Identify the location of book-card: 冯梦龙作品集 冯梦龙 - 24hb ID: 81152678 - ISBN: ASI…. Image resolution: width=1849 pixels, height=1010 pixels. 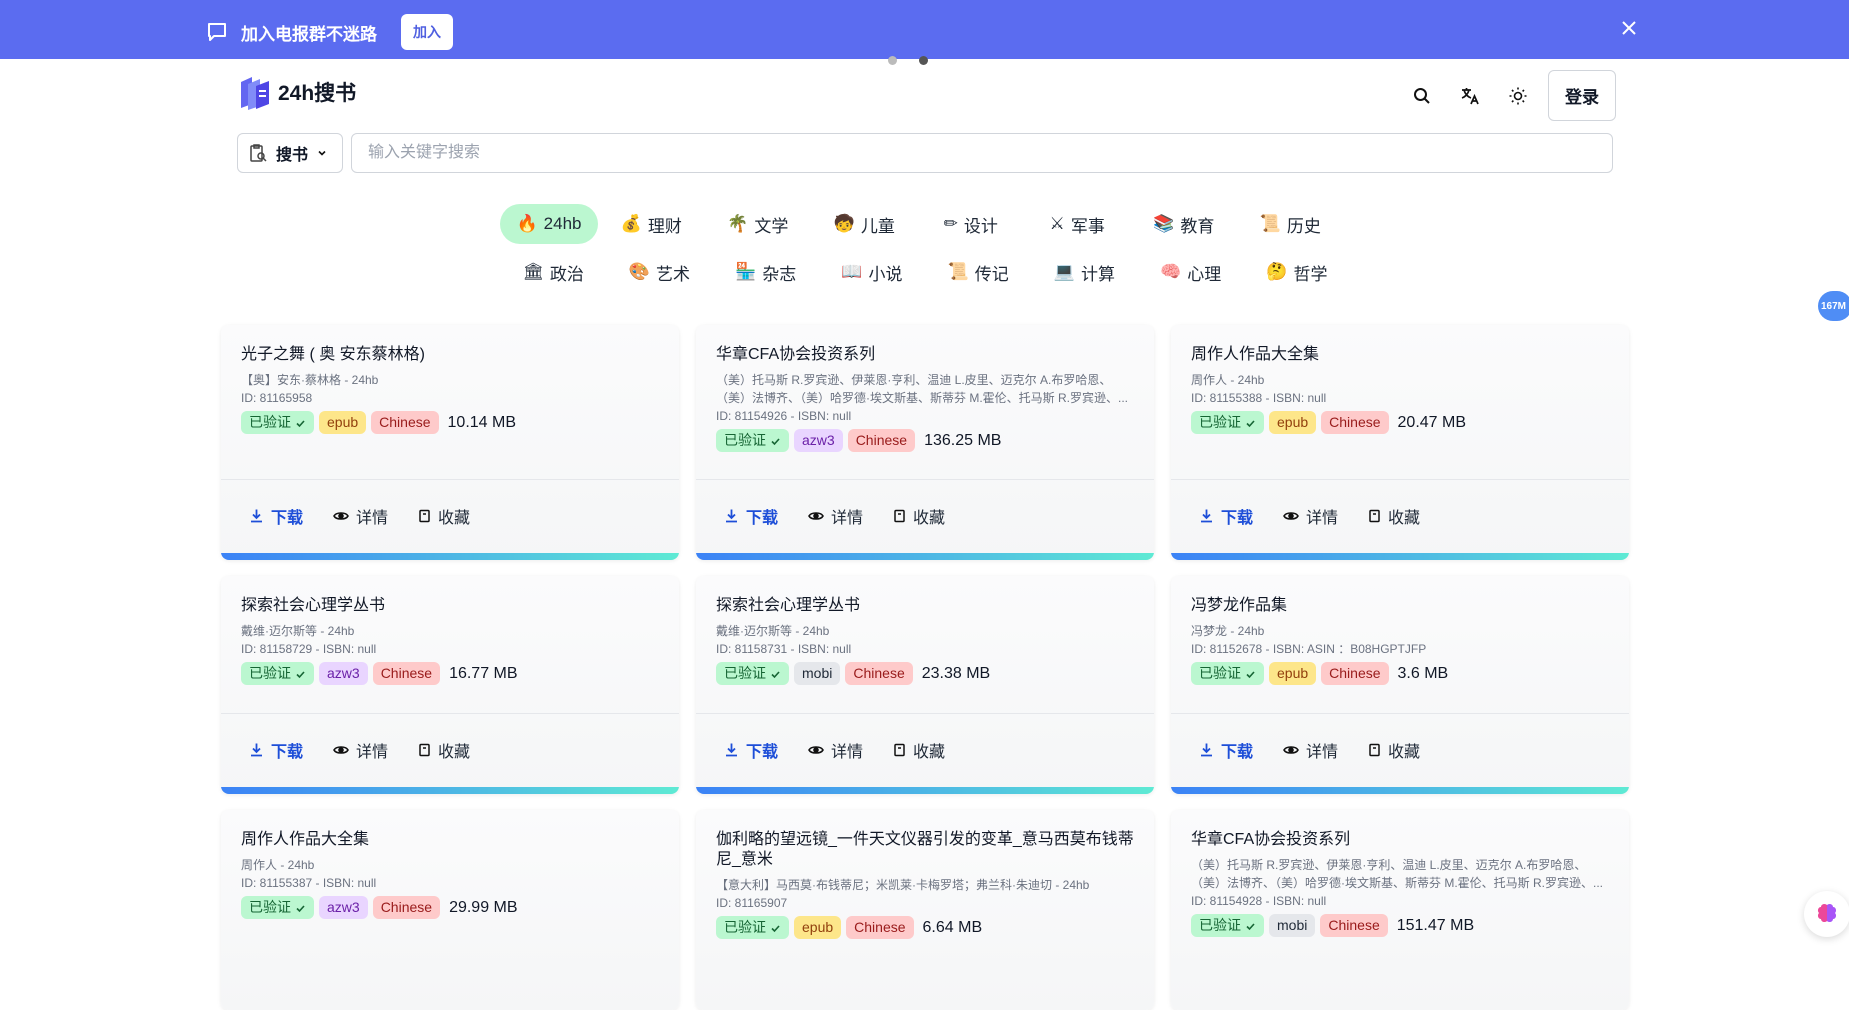
(1400, 685).